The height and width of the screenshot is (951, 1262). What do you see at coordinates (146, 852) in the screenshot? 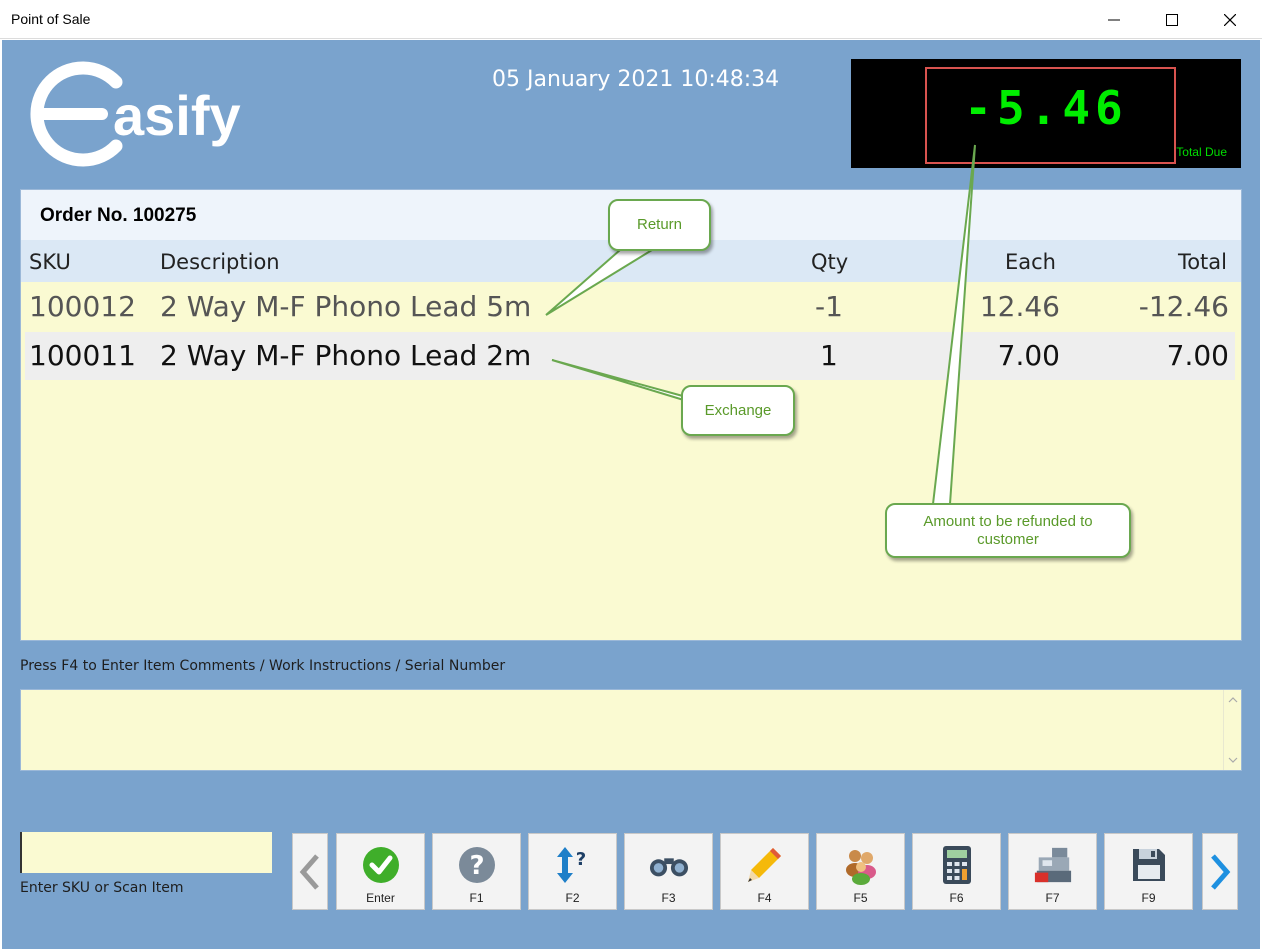
I see `sku-input` at bounding box center [146, 852].